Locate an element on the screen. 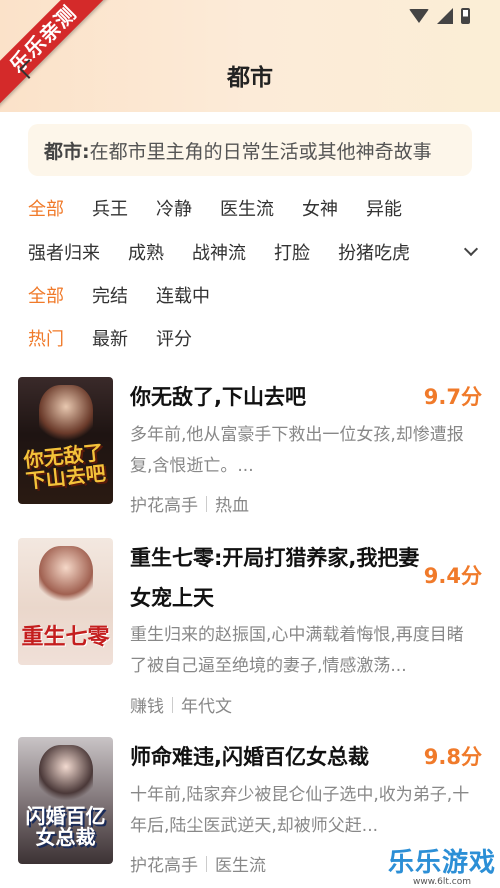  book-tags: 护花高手 热血 is located at coordinates (189, 503).